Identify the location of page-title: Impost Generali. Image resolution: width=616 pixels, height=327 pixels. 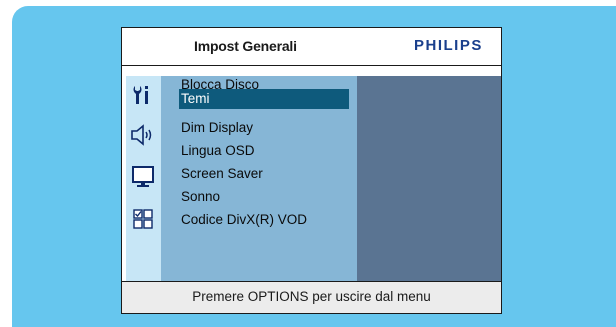
(245, 46).